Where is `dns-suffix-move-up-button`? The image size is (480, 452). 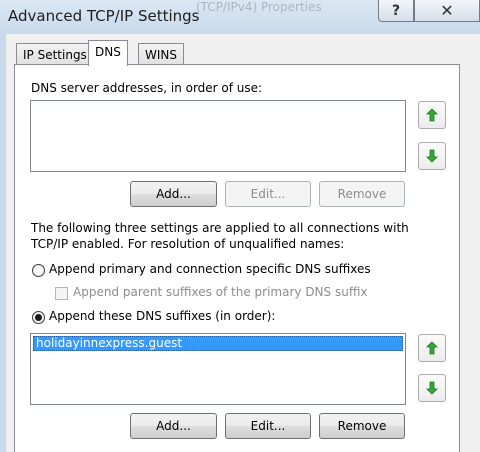
dns-suffix-move-up-button is located at coordinates (432, 348).